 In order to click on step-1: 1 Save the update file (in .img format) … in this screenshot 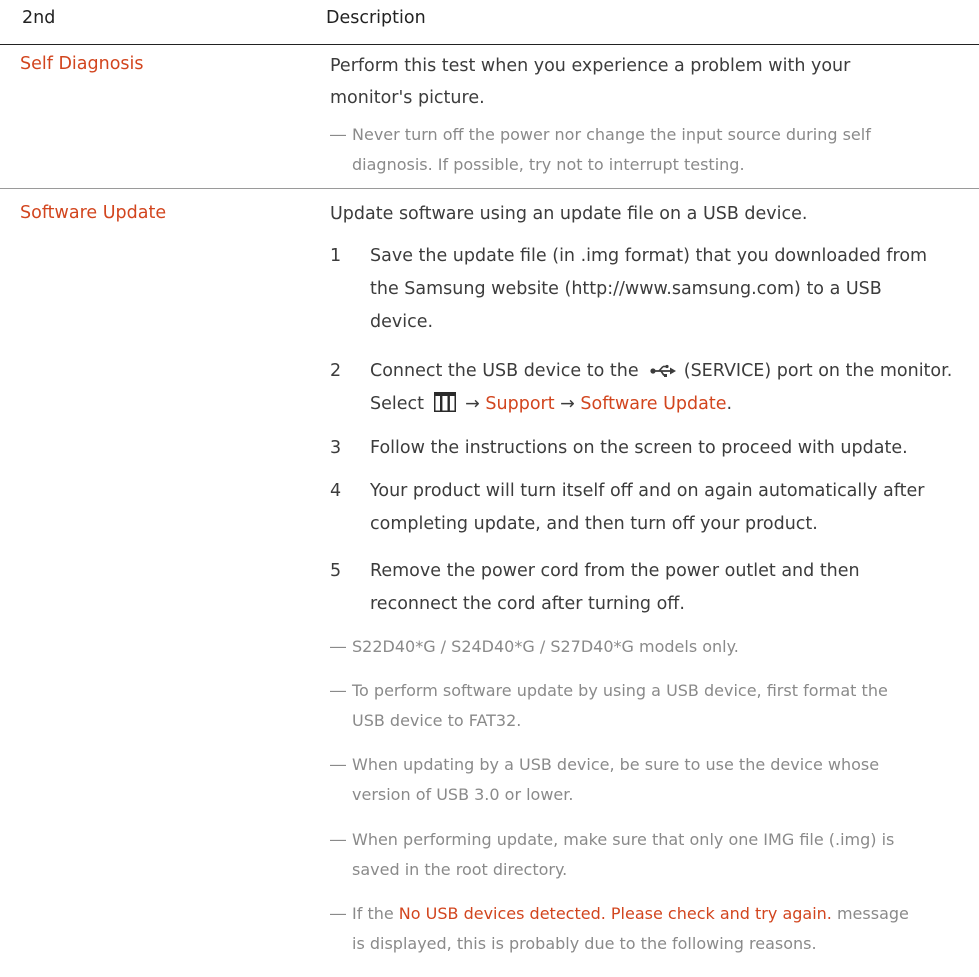, I will do `click(654, 289)`.